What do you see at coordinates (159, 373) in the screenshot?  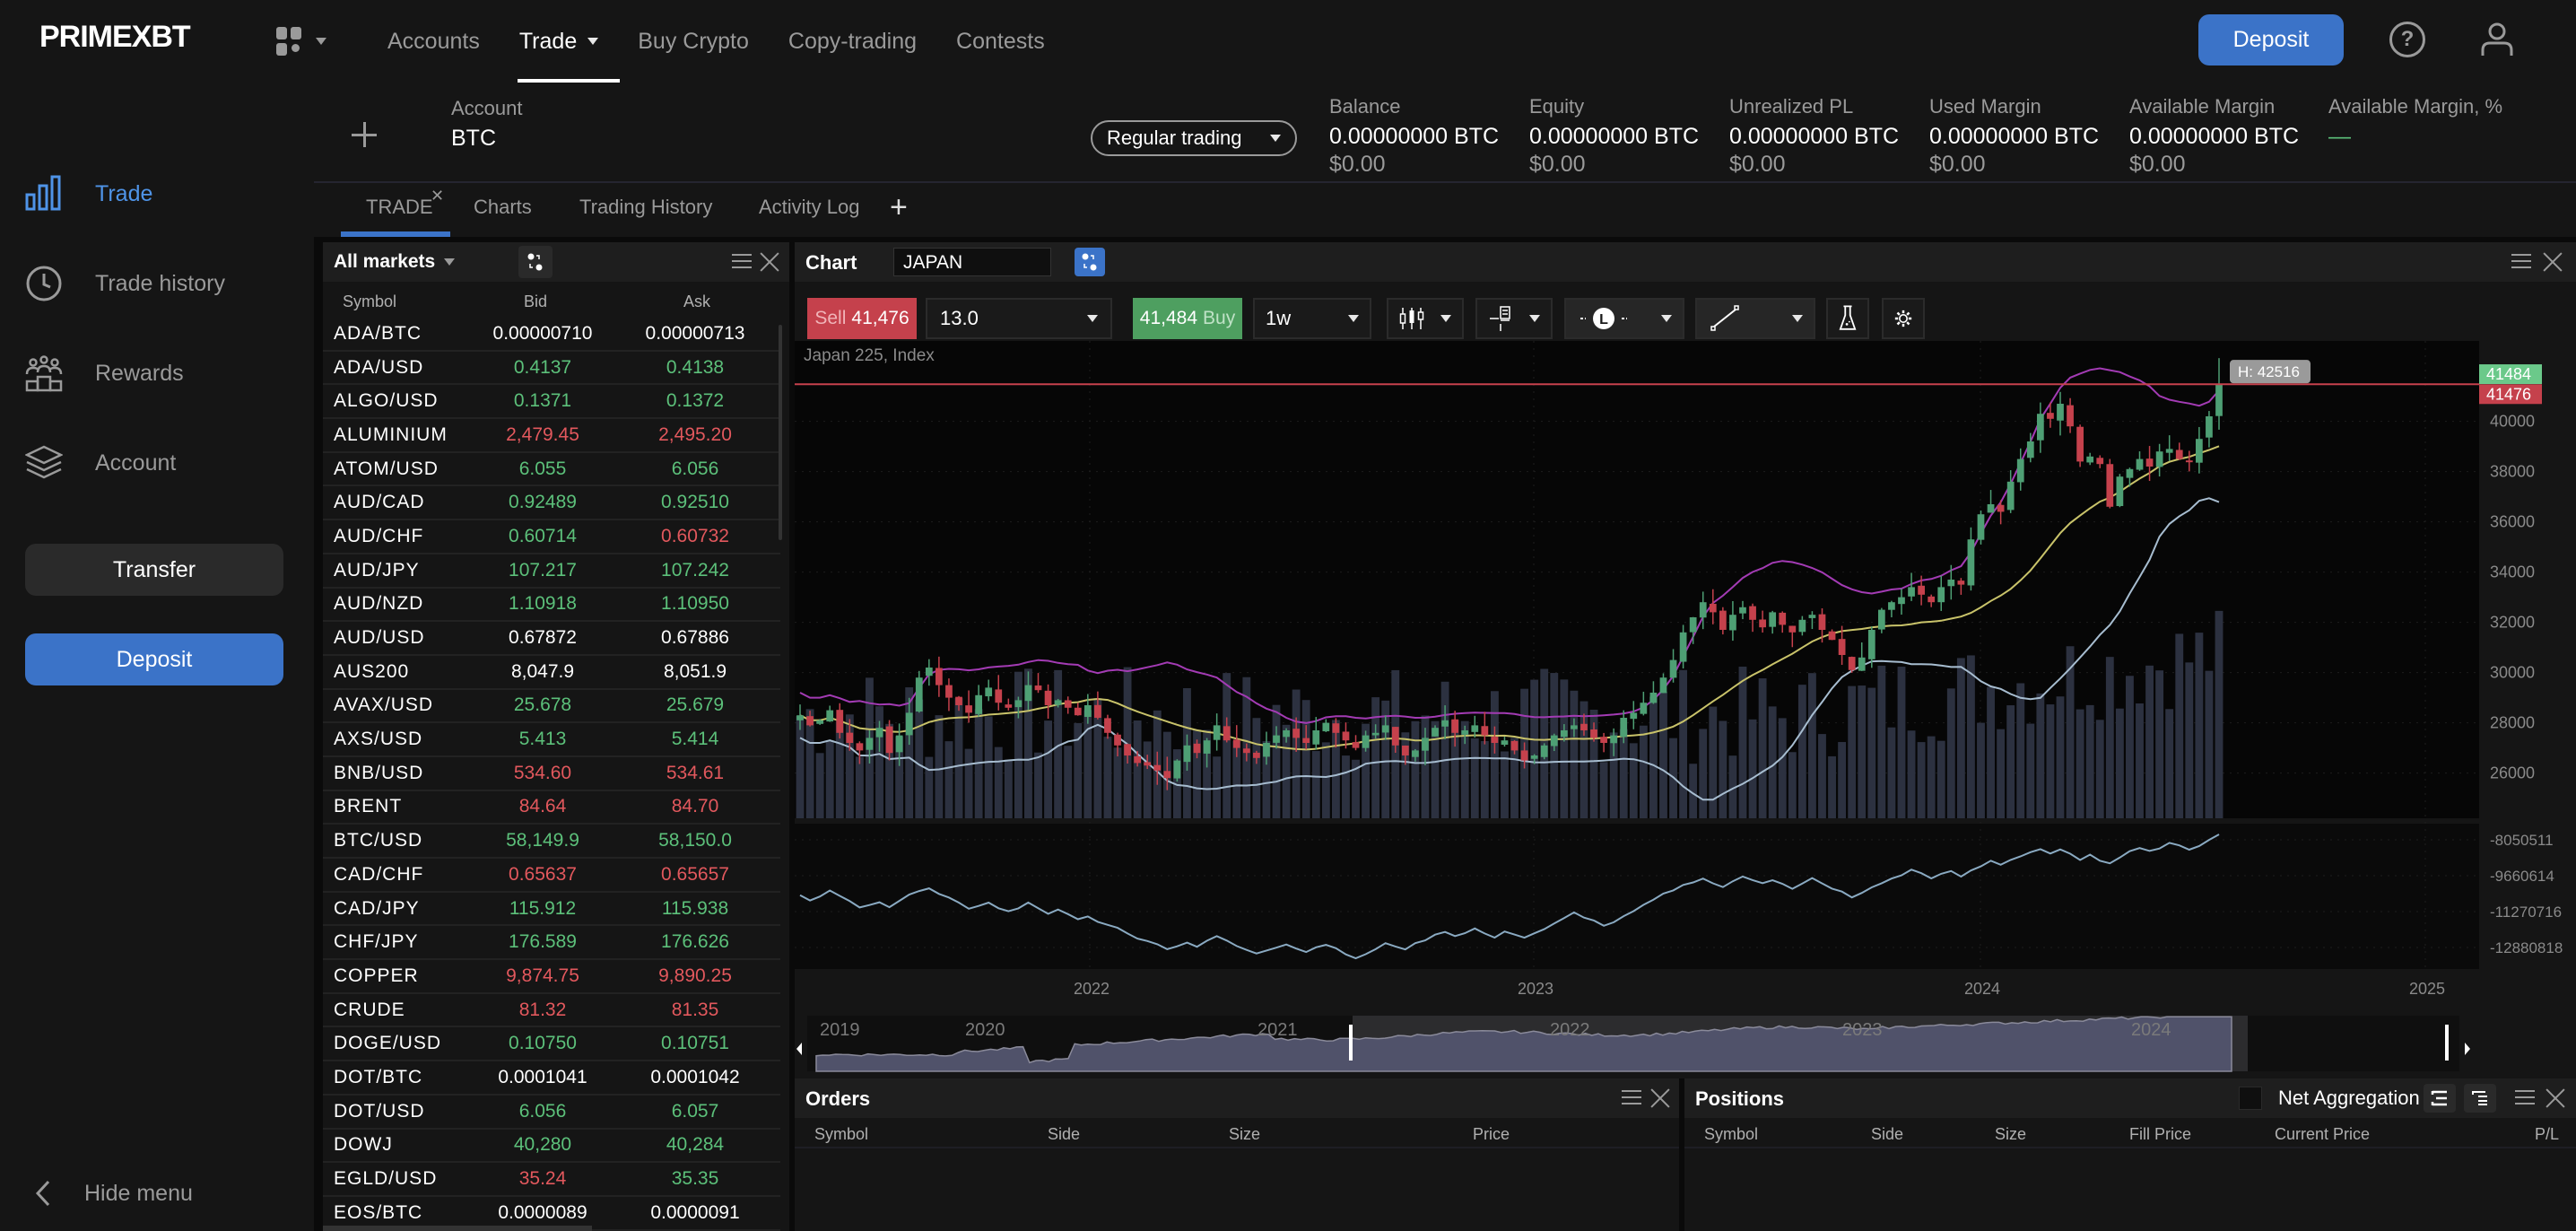 I see `sidebar-item-rewards: Rewards` at bounding box center [159, 373].